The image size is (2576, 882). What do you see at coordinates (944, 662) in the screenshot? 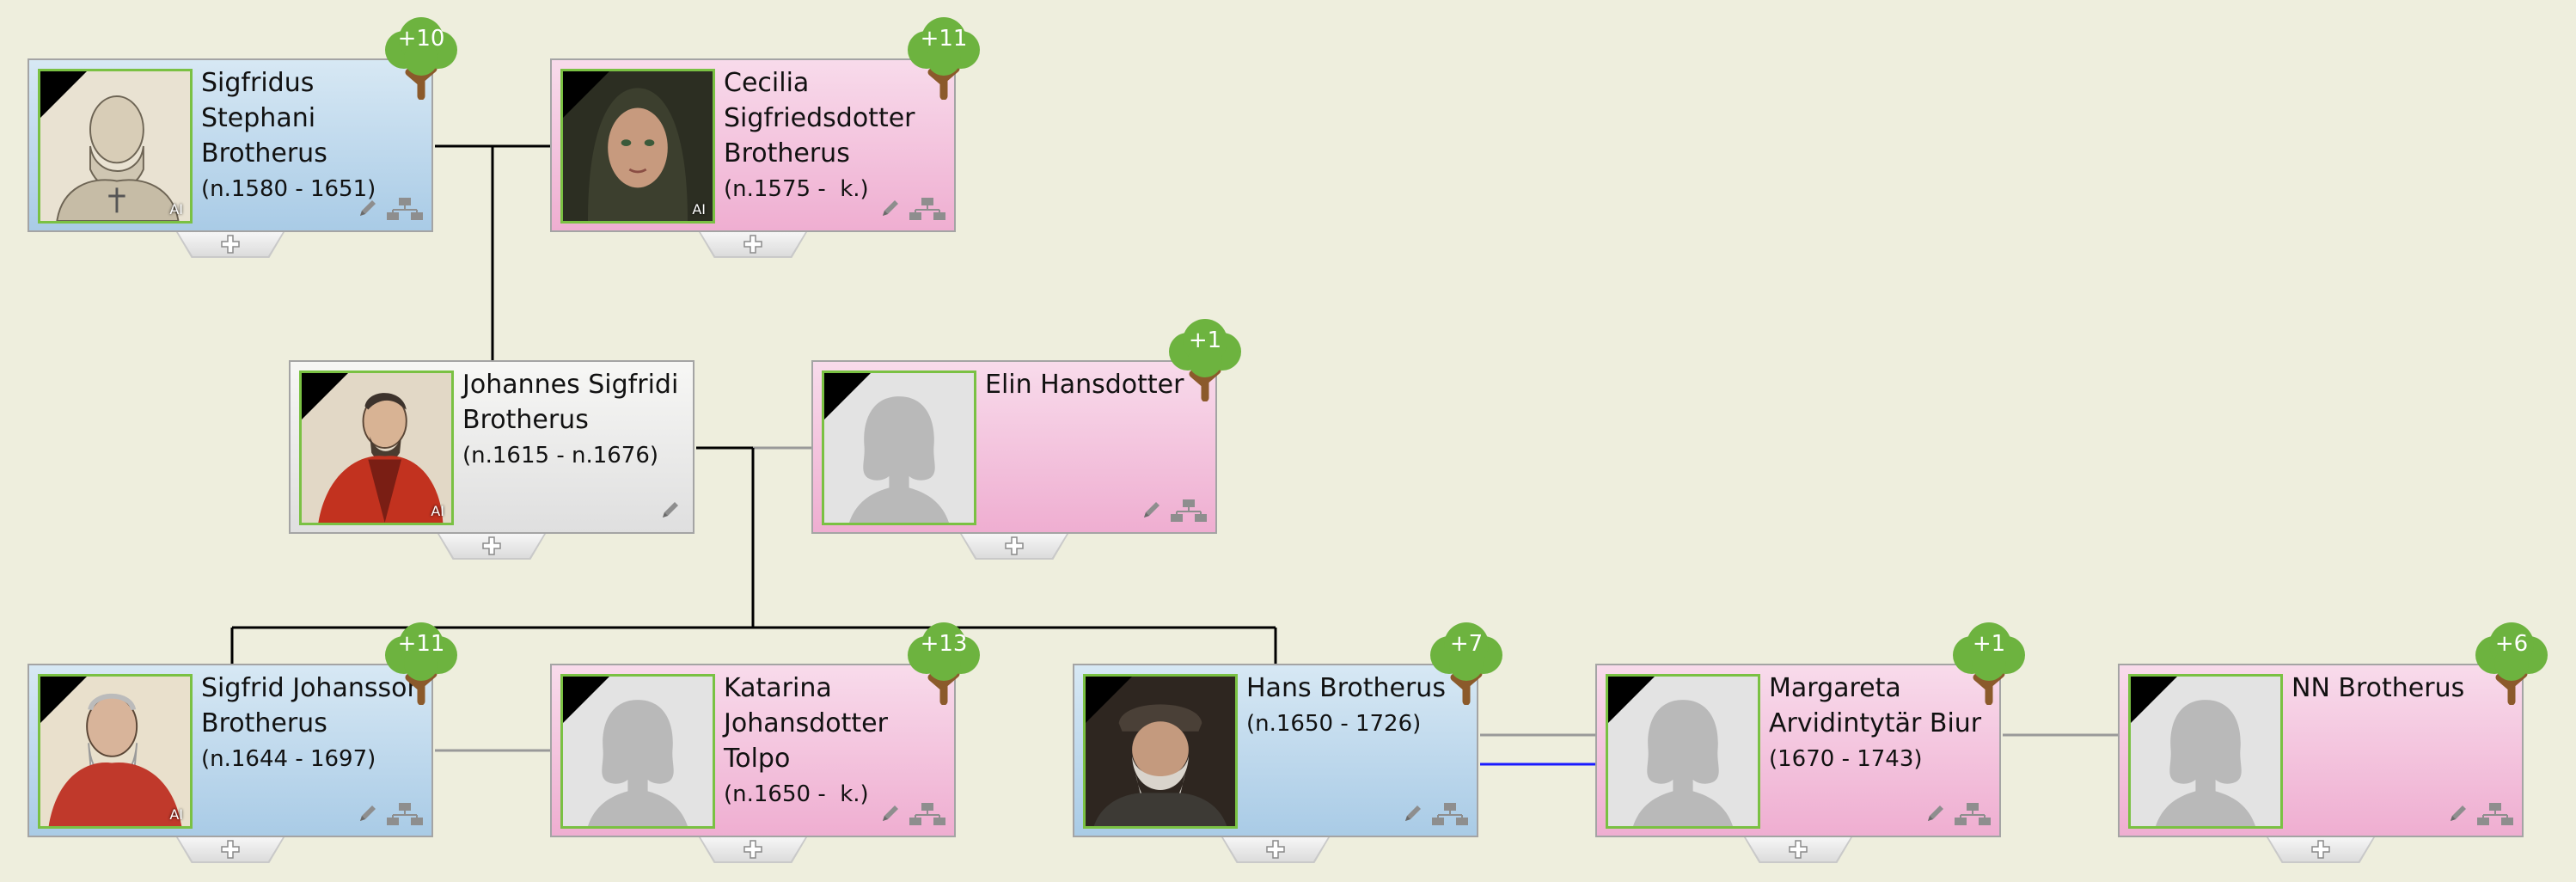
I see `tree-badge-icon: +13` at bounding box center [944, 662].